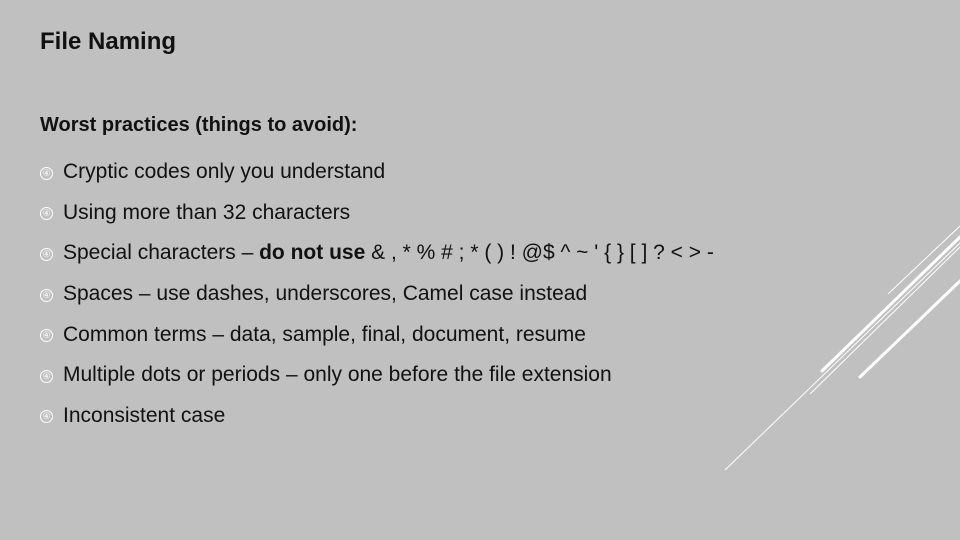 The image size is (960, 540). Describe the element at coordinates (890, 304) in the screenshot. I see `decor-line-thick-upper` at that location.